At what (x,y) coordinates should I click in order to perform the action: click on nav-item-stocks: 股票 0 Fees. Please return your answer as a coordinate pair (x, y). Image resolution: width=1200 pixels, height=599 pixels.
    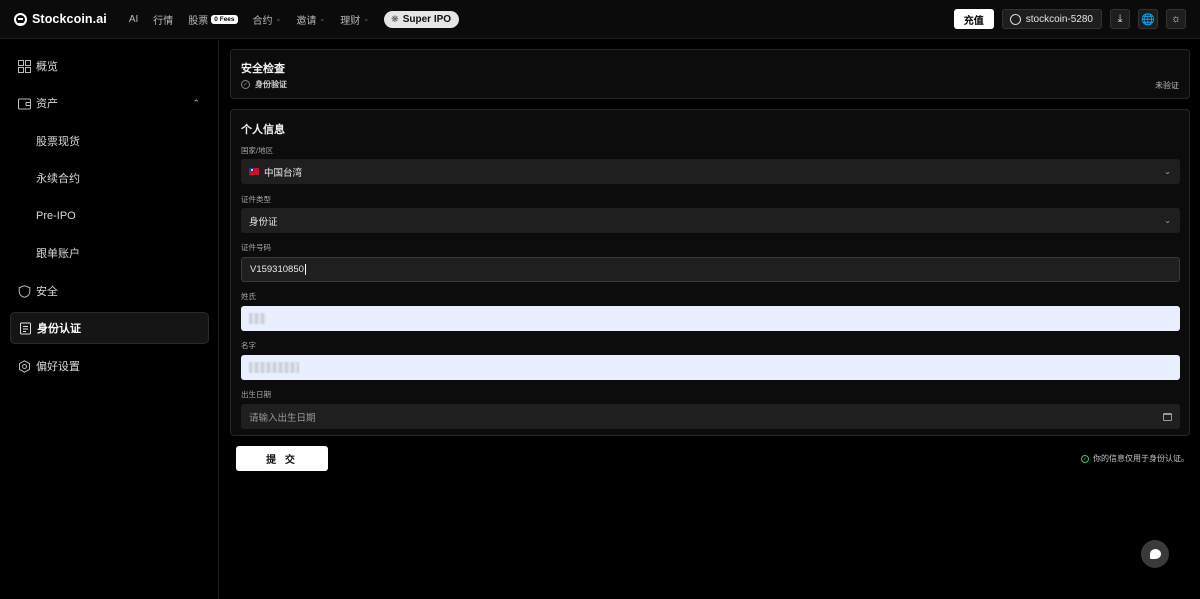
    Looking at the image, I should click on (213, 19).